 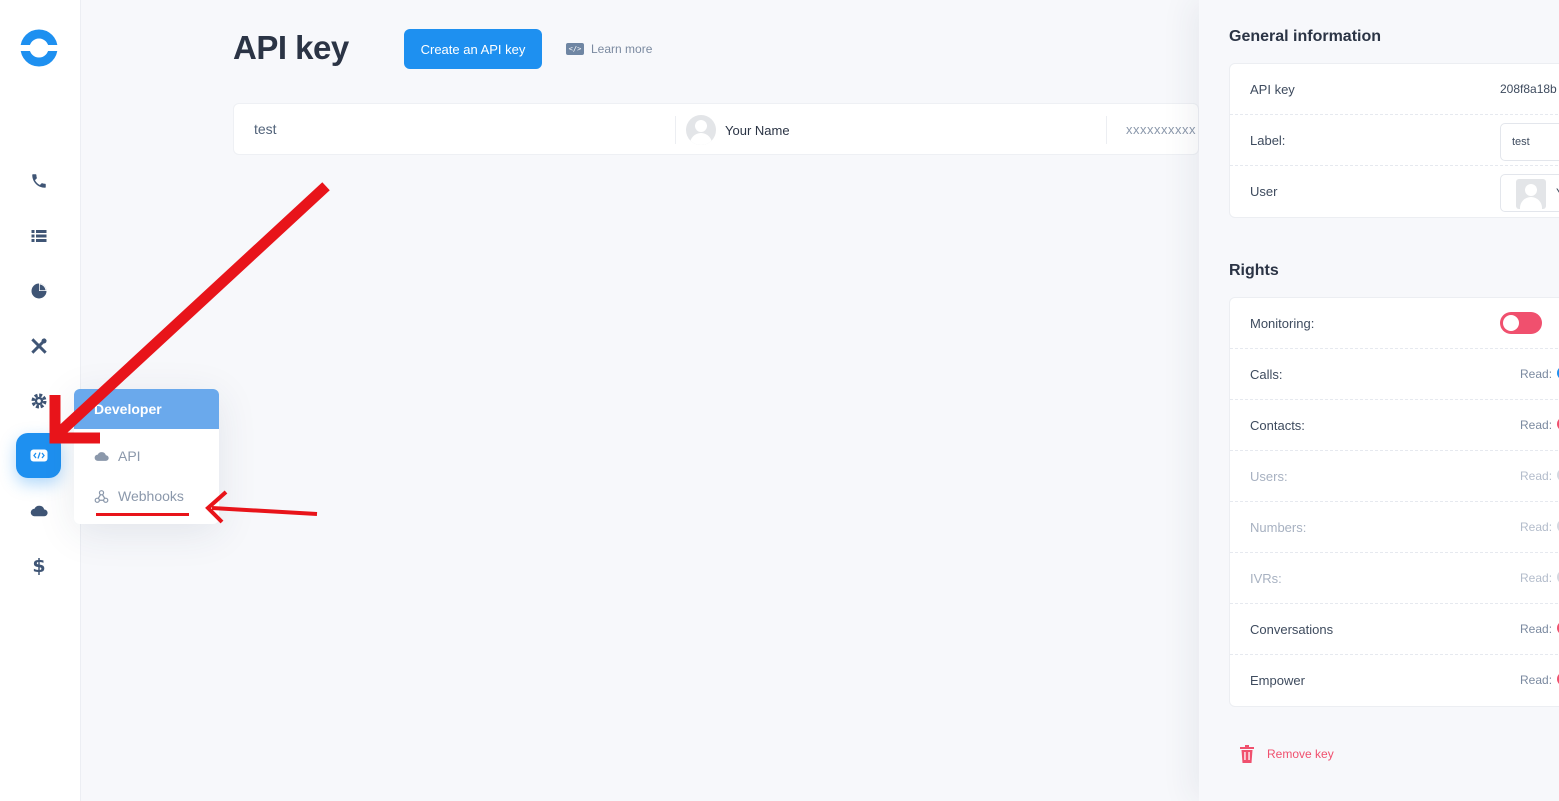 I want to click on user-label: User, so click(x=1264, y=191).